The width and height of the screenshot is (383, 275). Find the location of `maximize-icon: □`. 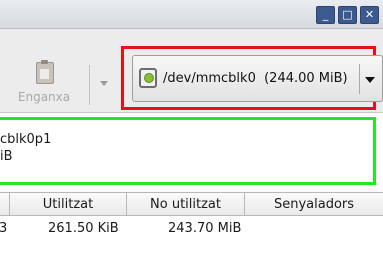

maximize-icon: □ is located at coordinates (347, 14).